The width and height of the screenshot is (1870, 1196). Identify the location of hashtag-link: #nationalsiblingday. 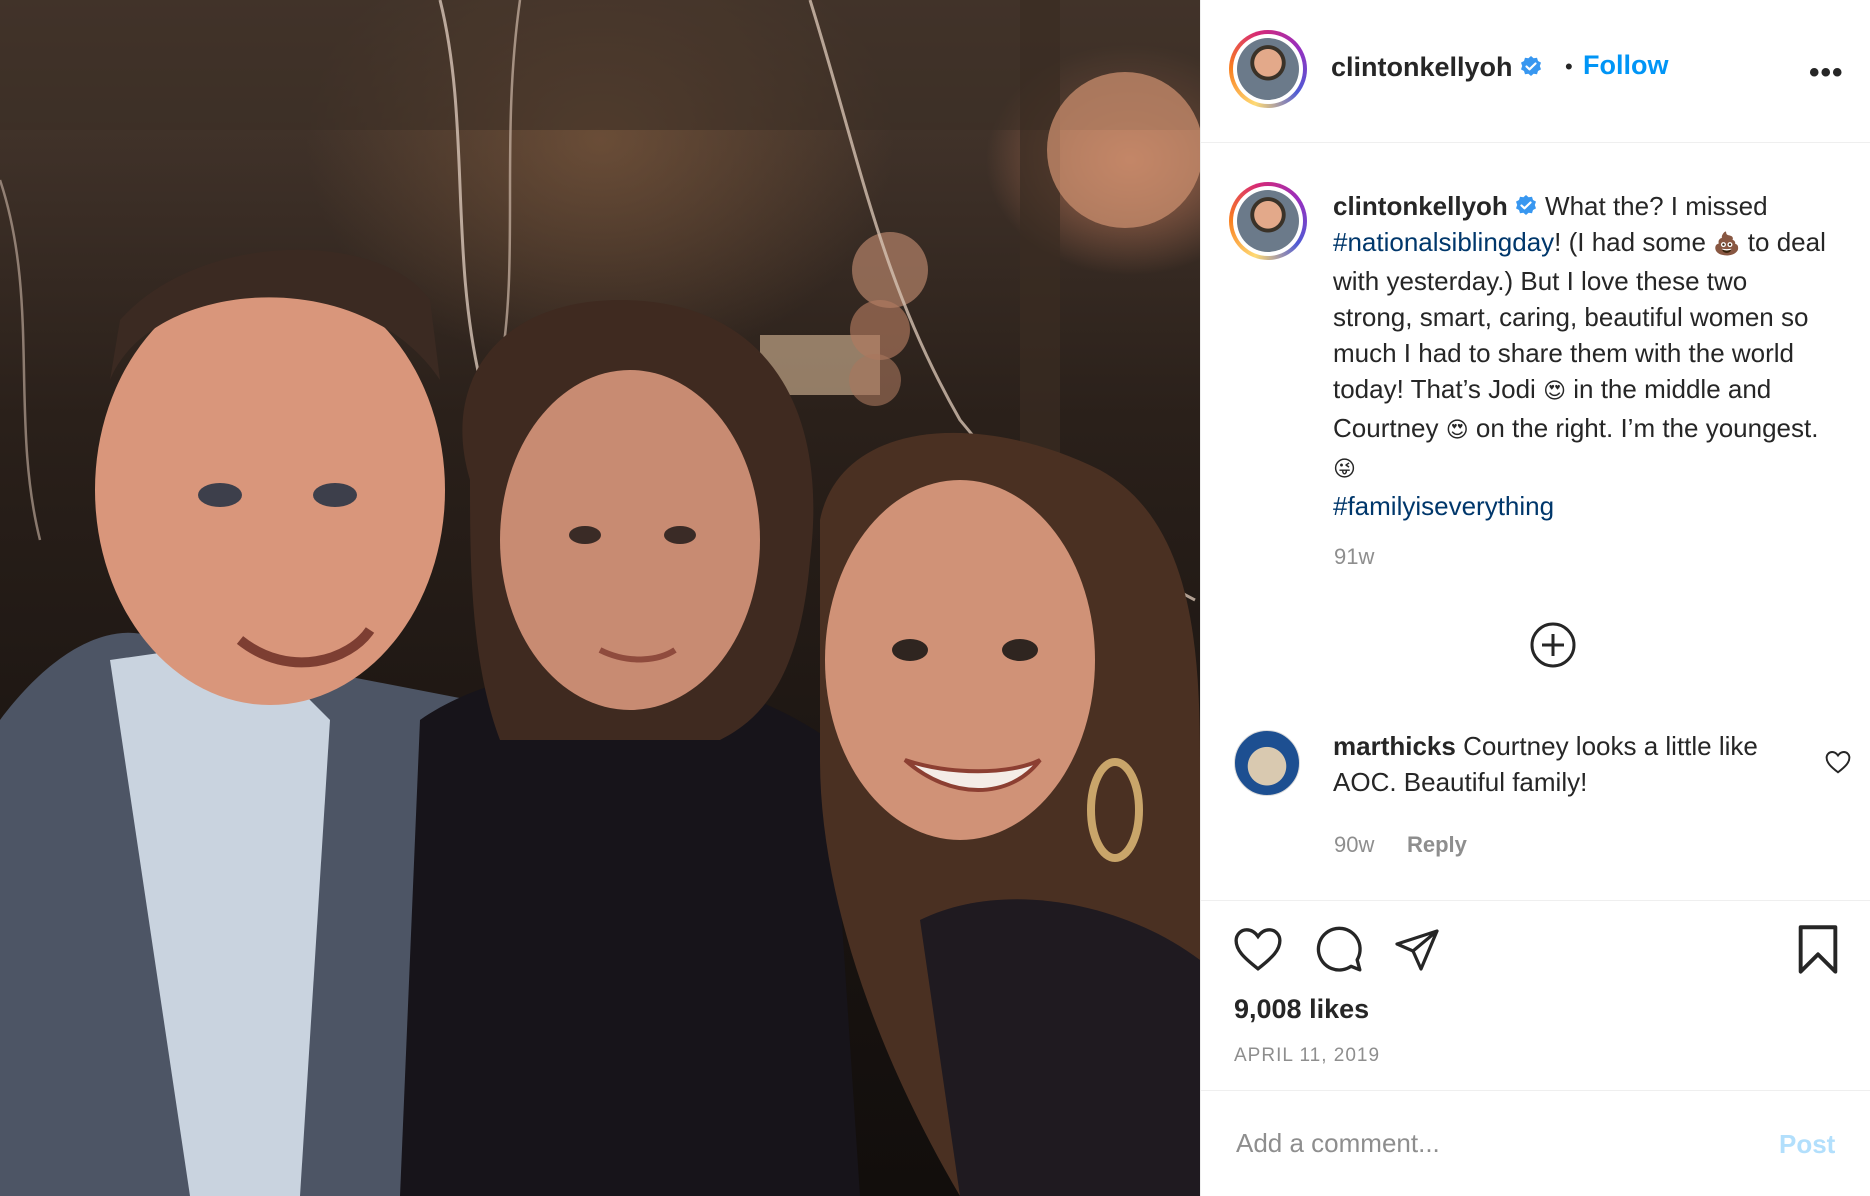
(1443, 242).